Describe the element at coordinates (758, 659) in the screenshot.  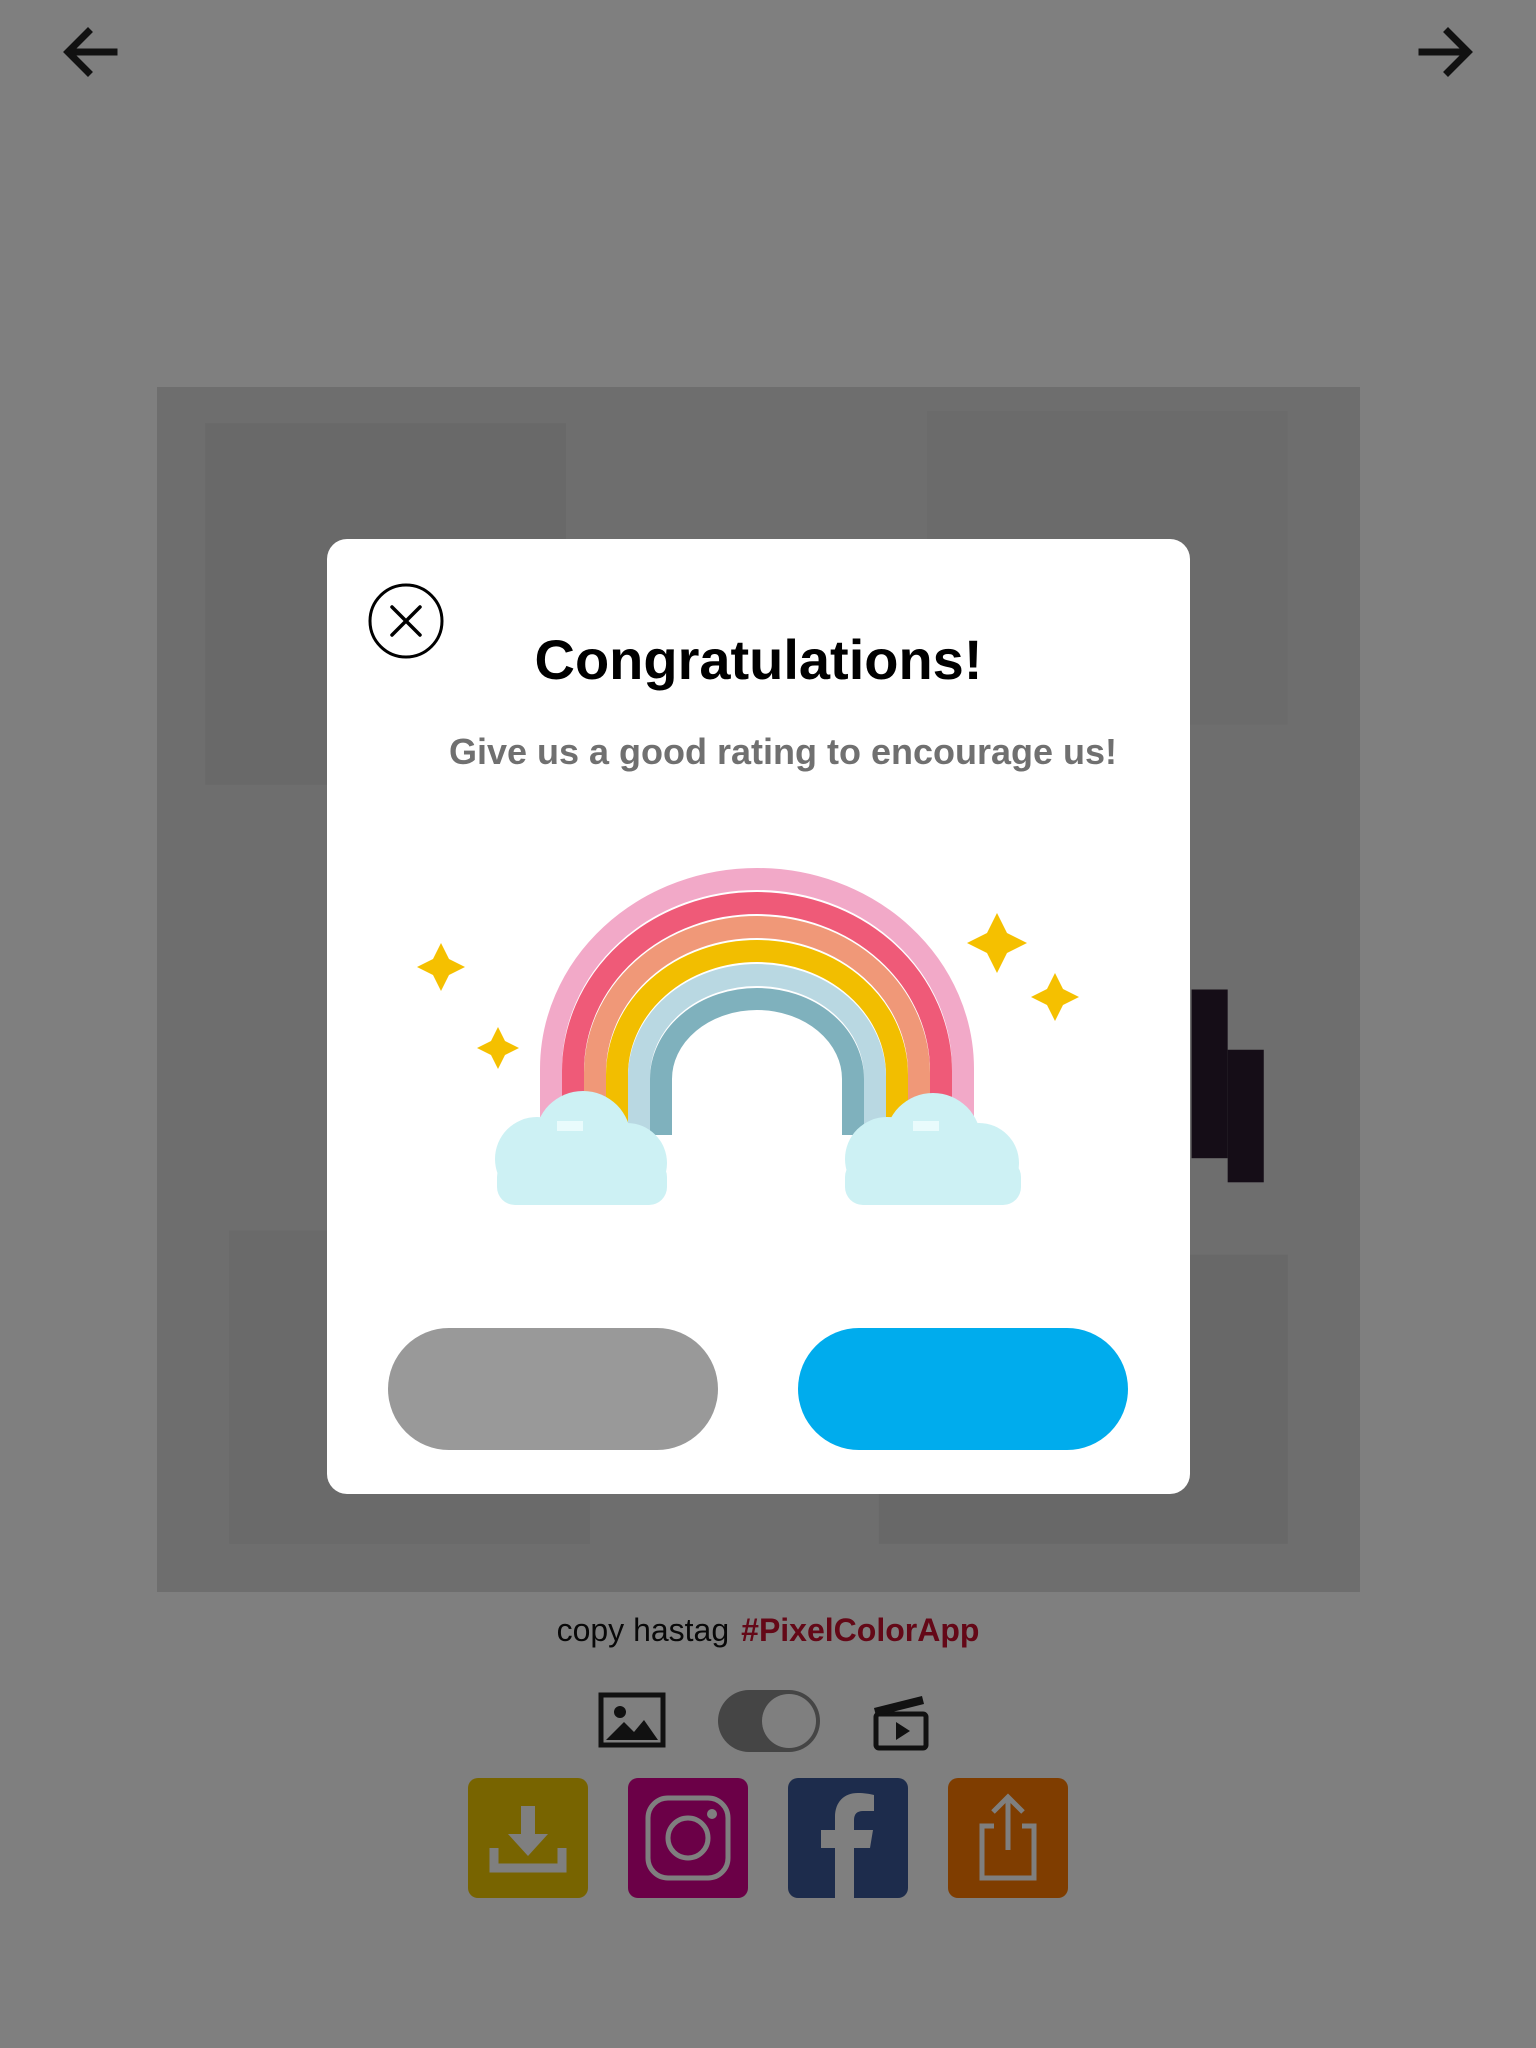
I see `dialog-title: Congratulations!` at that location.